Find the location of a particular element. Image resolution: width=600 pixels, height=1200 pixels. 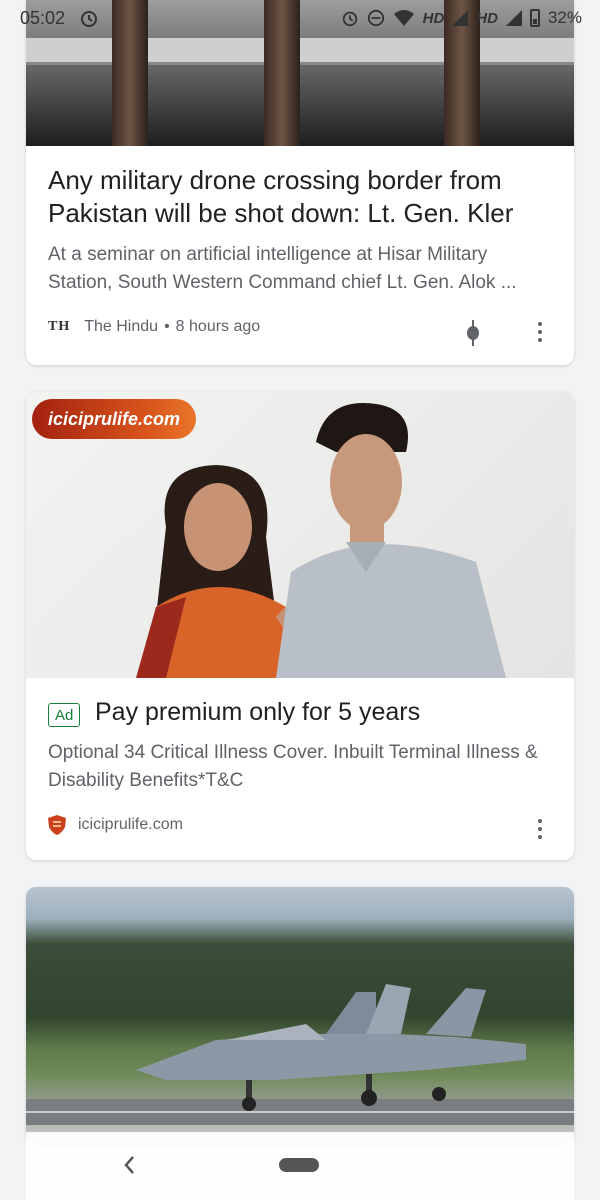

battery-level: 32% is located at coordinates (564, 17).